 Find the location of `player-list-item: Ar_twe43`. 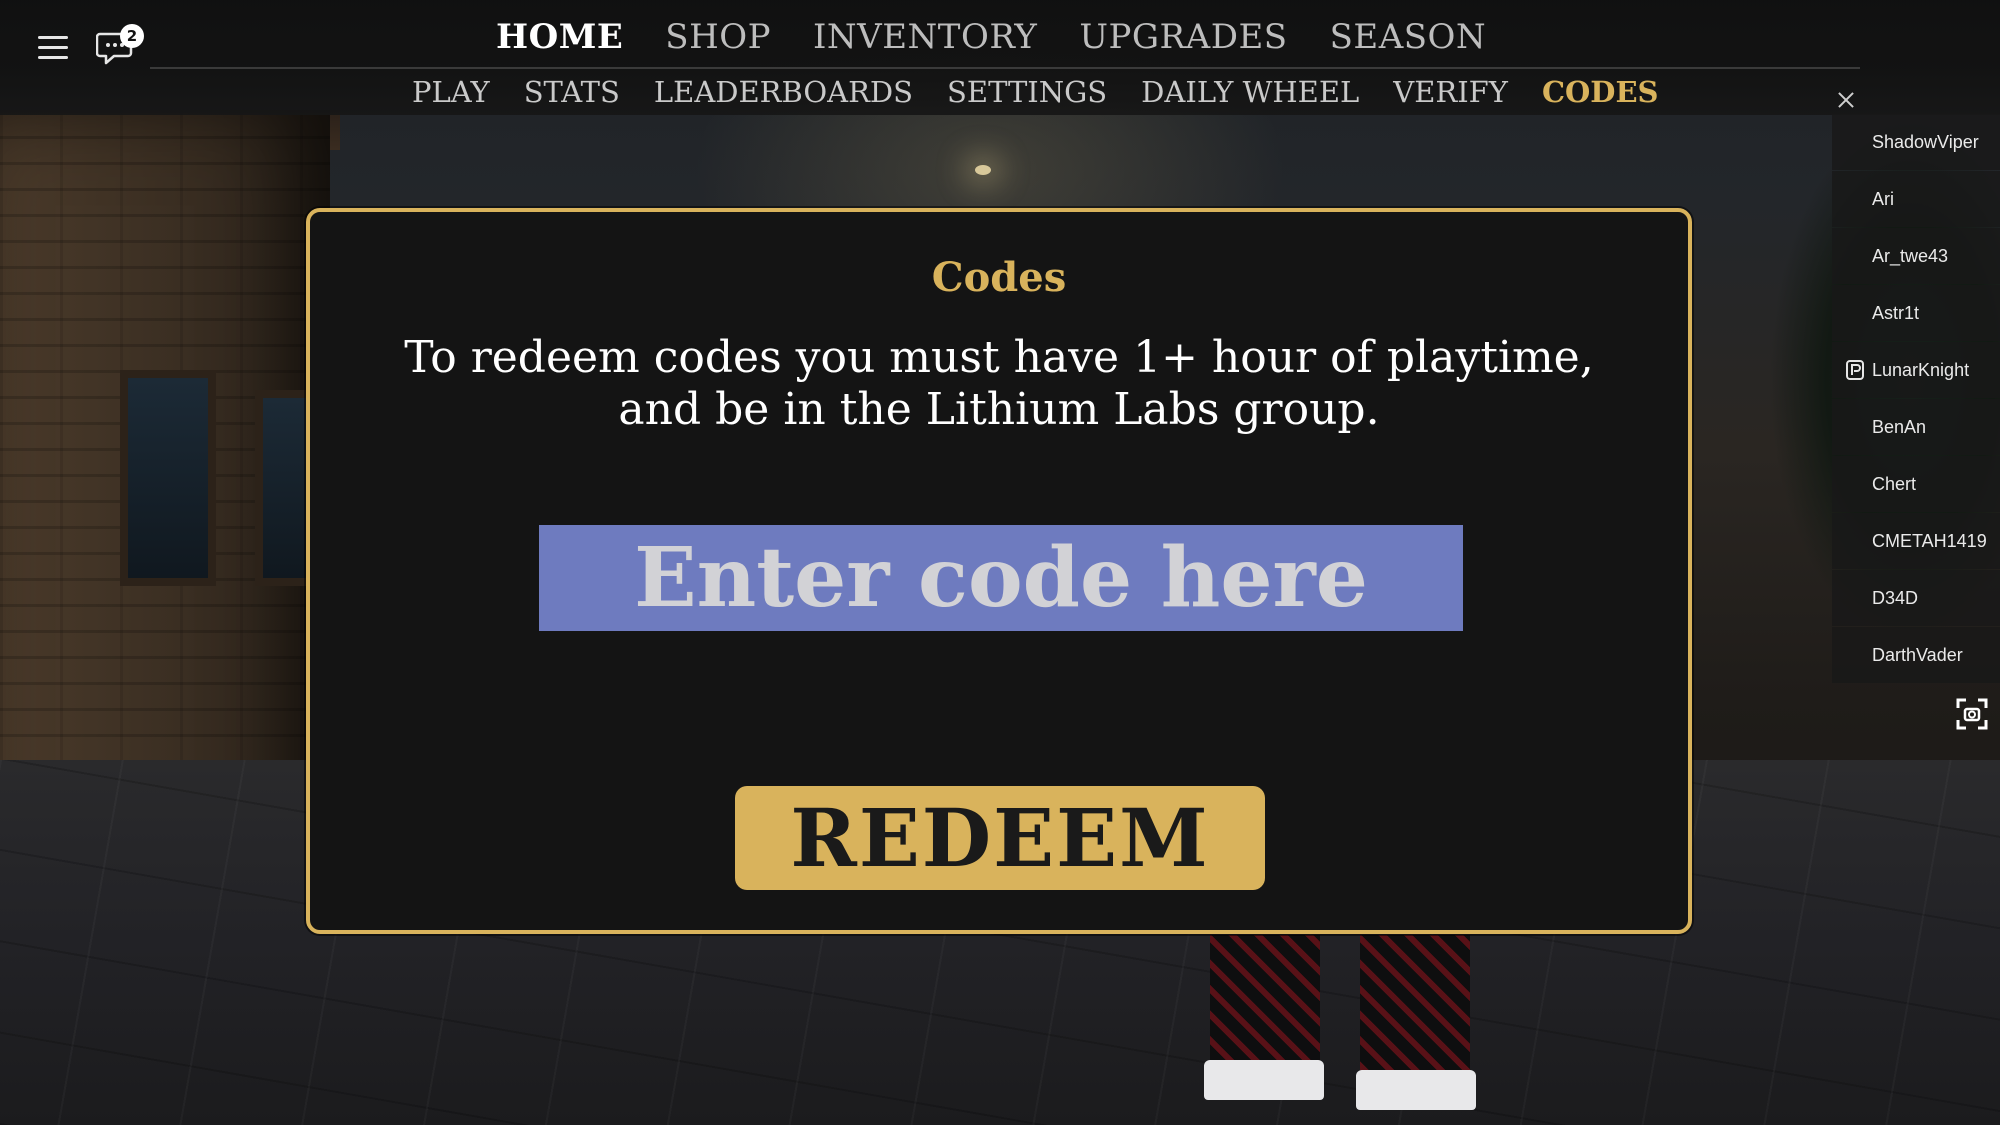

player-list-item: Ar_twe43 is located at coordinates (1916, 256).